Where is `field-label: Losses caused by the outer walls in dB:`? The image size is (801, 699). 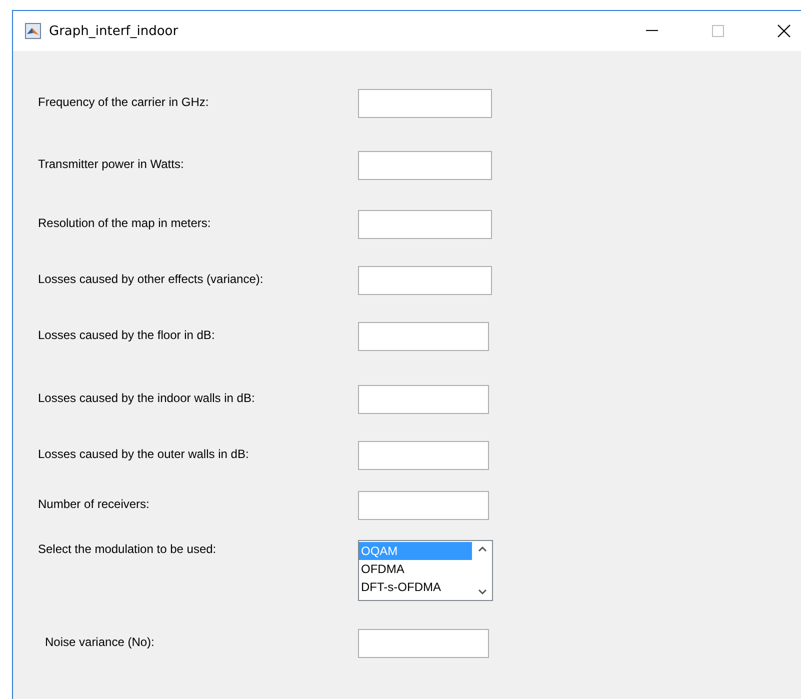
field-label: Losses caused by the outer walls in dB: is located at coordinates (144, 454).